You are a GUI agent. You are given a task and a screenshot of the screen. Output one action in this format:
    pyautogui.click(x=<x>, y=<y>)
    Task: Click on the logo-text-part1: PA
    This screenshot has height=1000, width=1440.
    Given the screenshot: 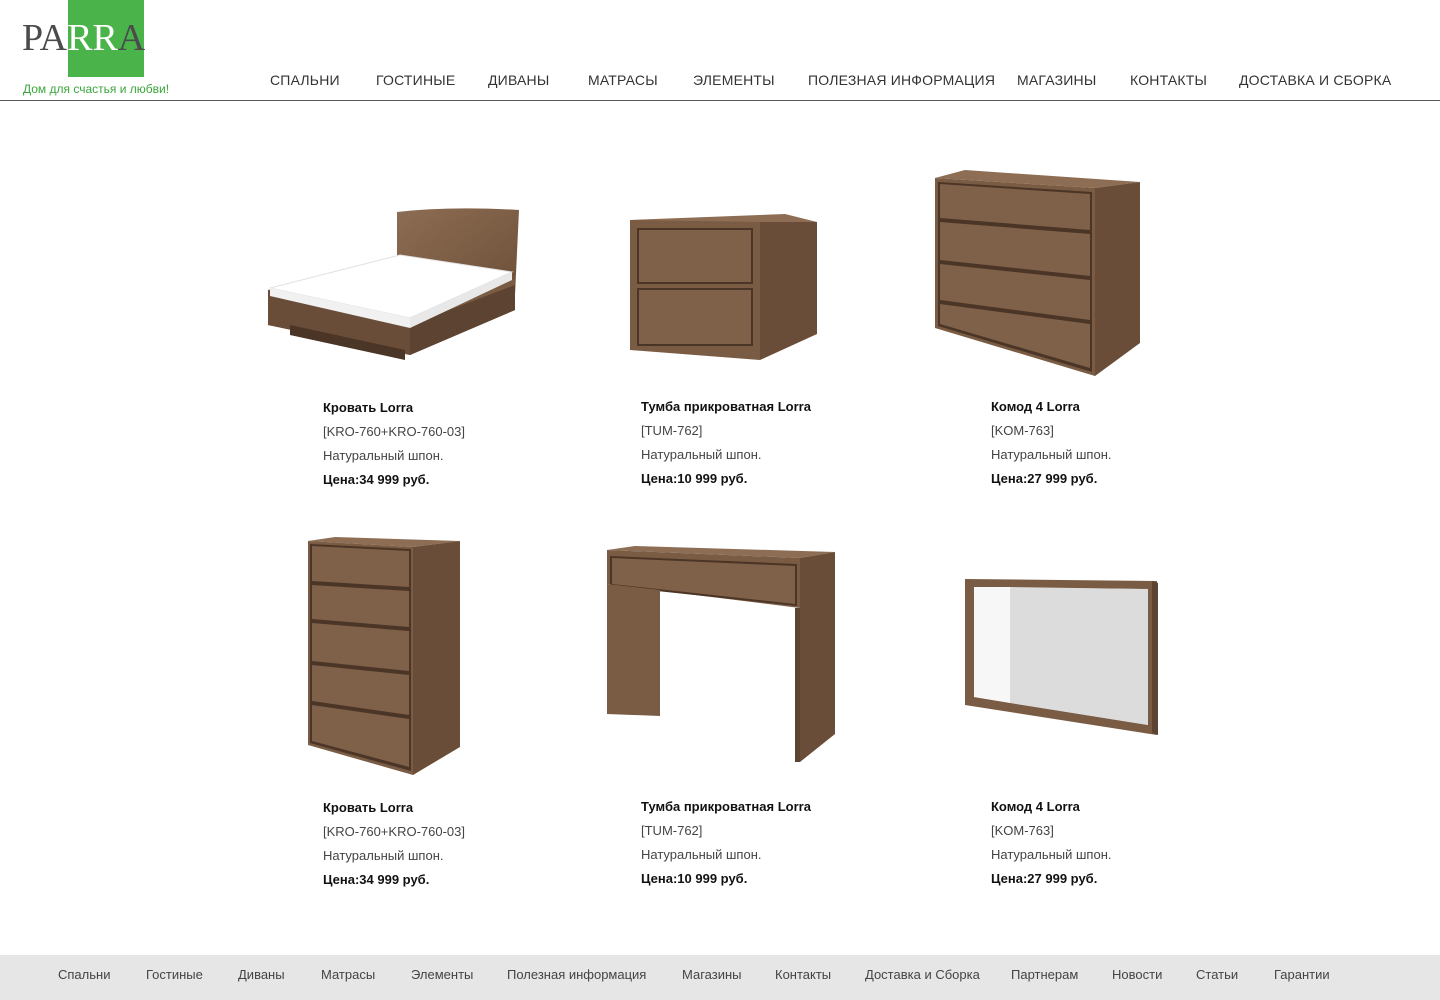 What is the action you would take?
    pyautogui.click(x=45, y=38)
    